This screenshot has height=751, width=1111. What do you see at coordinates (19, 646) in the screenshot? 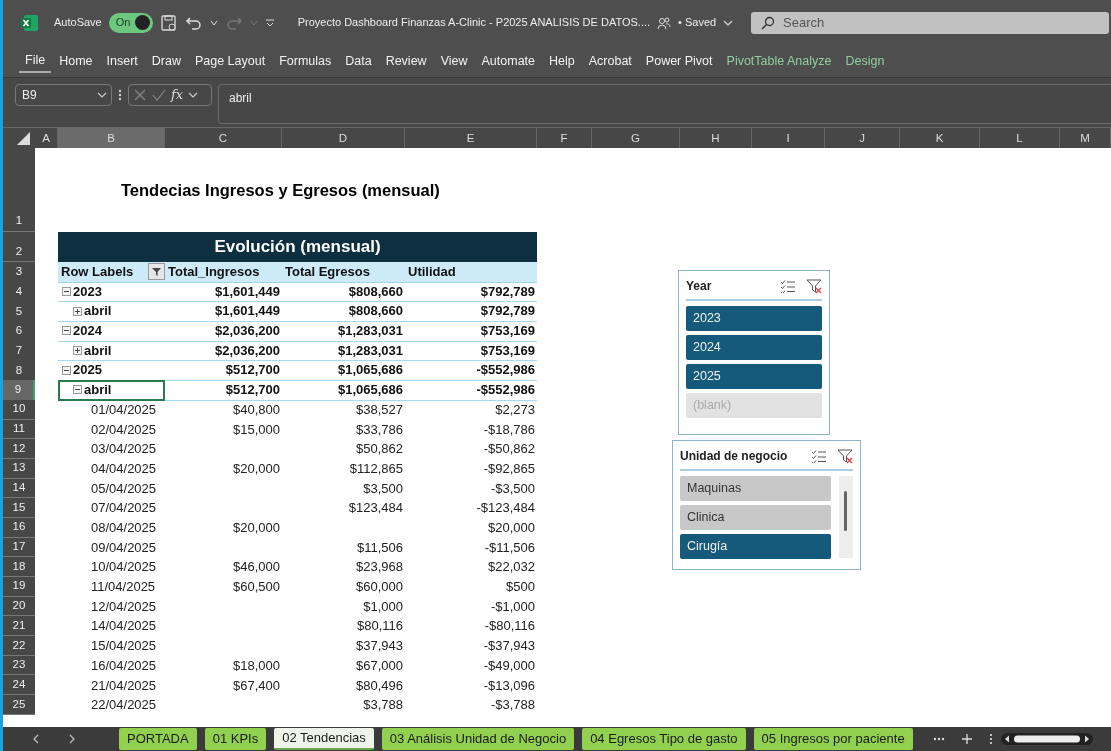
I see `row-header: 22` at bounding box center [19, 646].